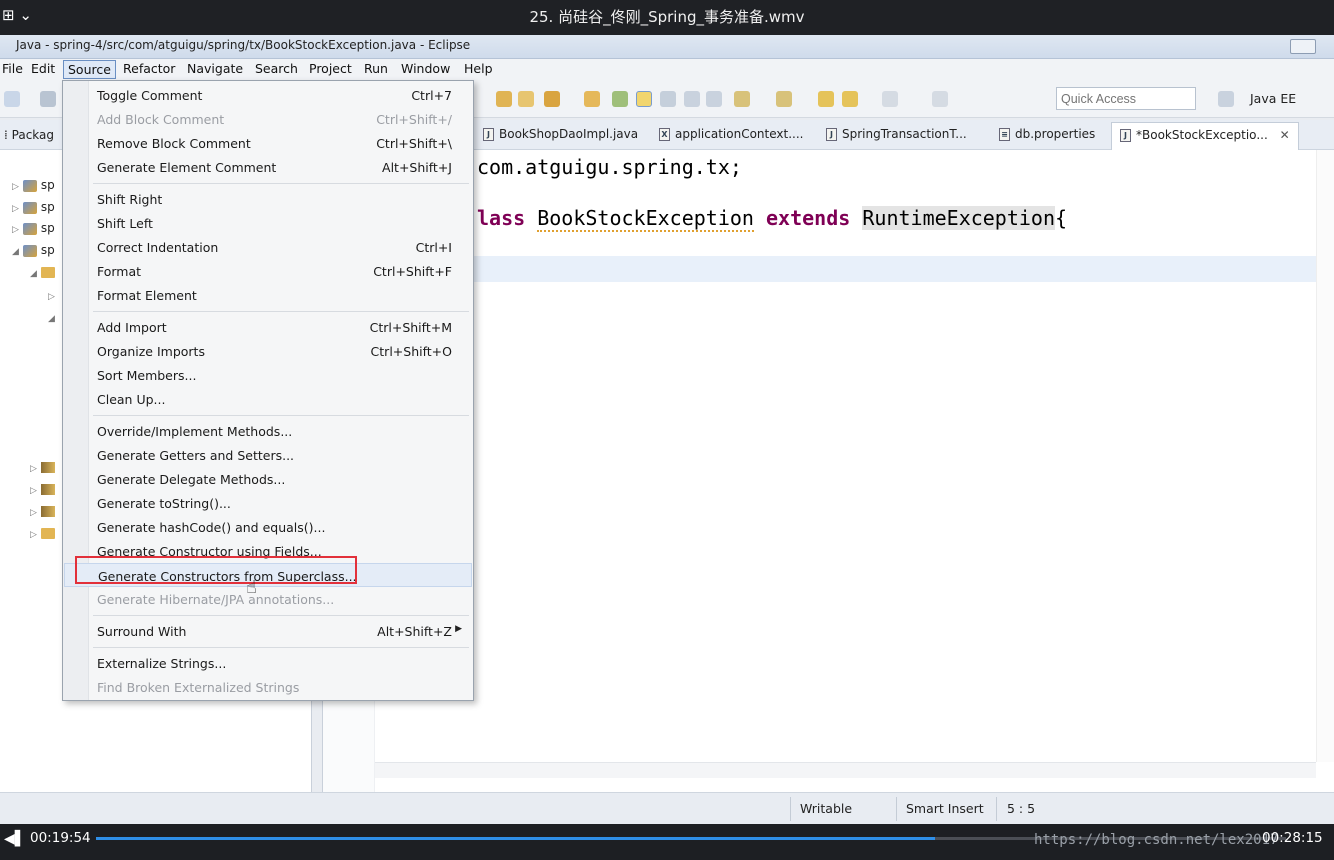 The width and height of the screenshot is (1334, 860). I want to click on tab-db-properties: ≡ db.properties, so click(1047, 134).